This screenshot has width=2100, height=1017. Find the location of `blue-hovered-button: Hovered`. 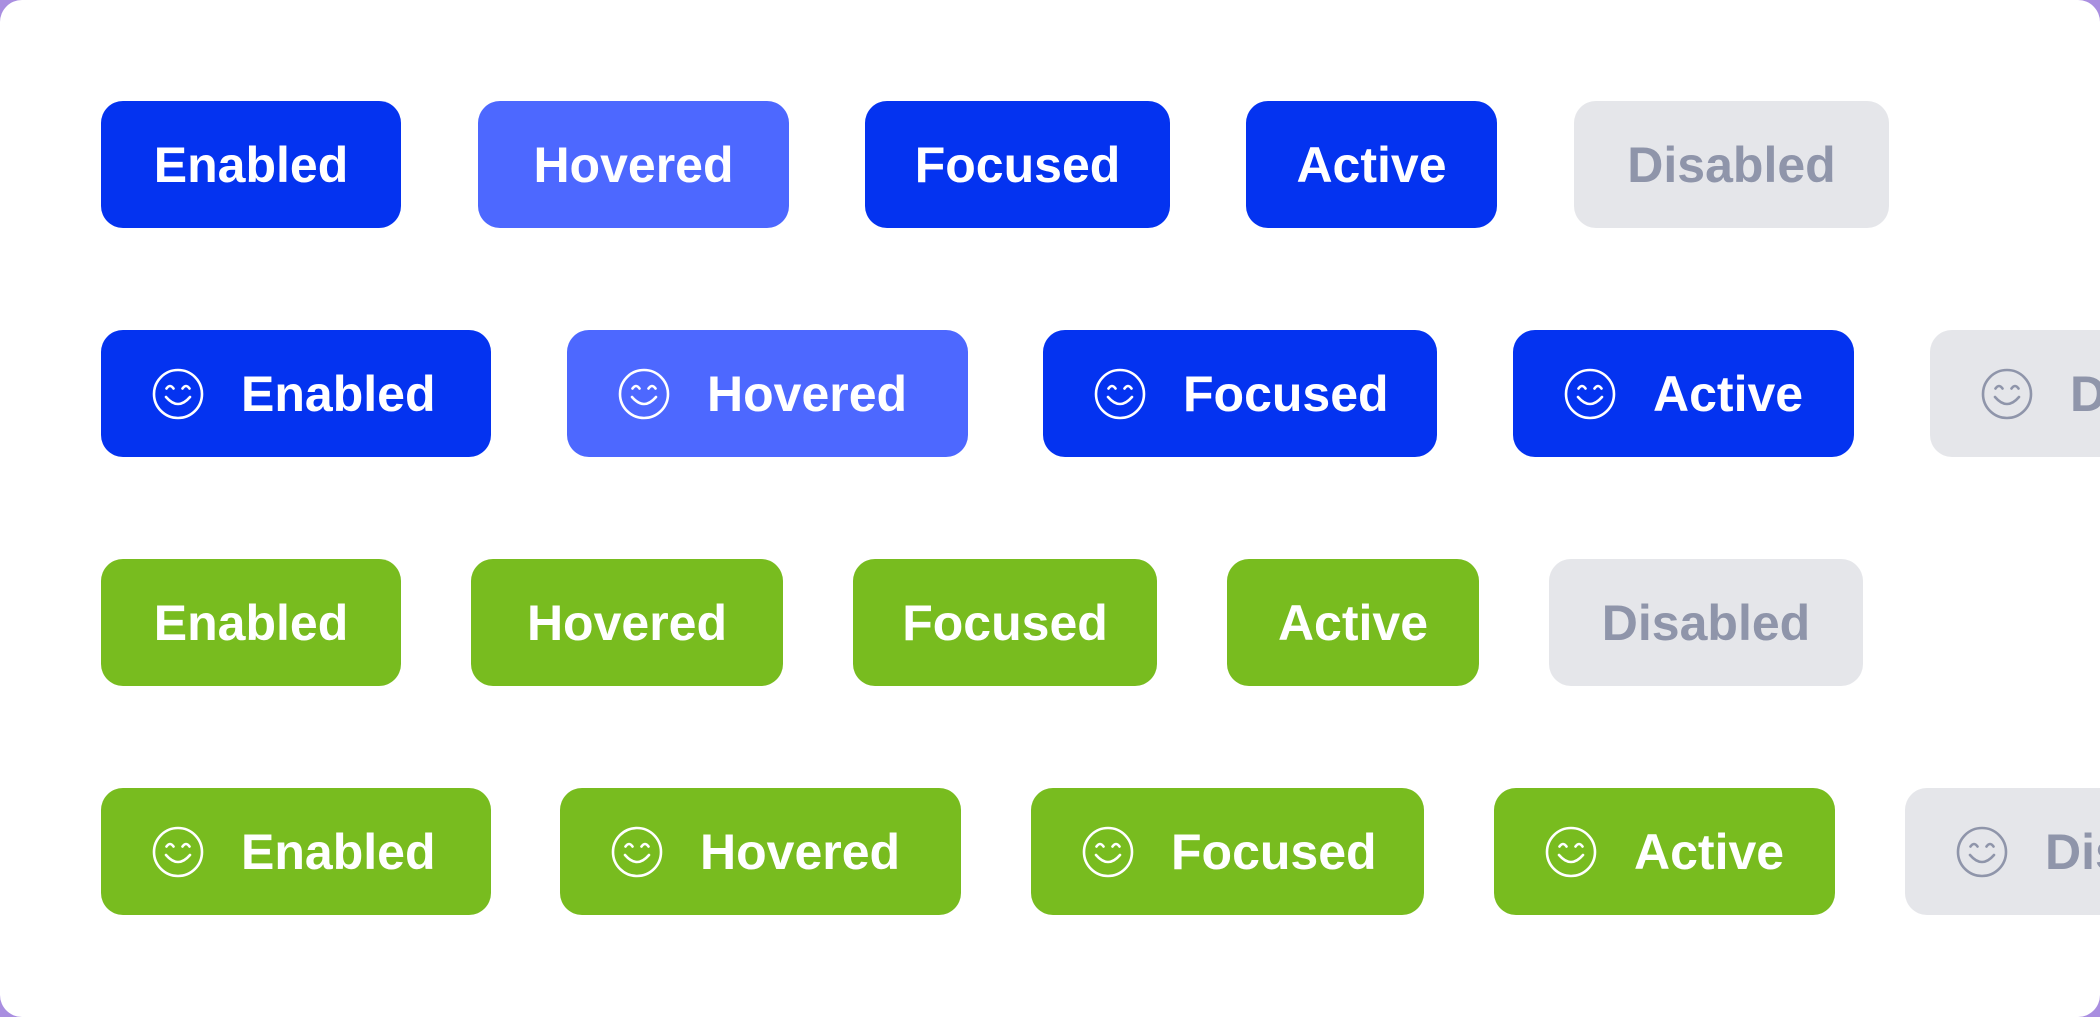

blue-hovered-button: Hovered is located at coordinates (633, 164).